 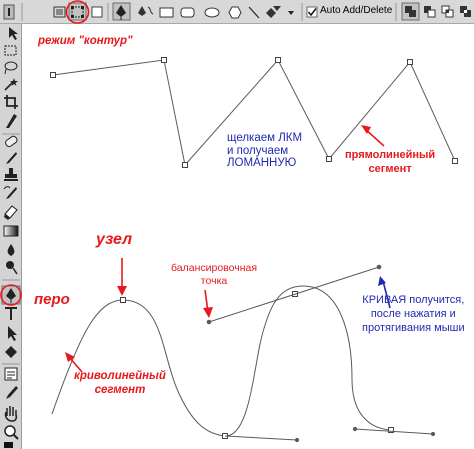 What do you see at coordinates (212, 12) in the screenshot?
I see `ellipse-icon` at bounding box center [212, 12].